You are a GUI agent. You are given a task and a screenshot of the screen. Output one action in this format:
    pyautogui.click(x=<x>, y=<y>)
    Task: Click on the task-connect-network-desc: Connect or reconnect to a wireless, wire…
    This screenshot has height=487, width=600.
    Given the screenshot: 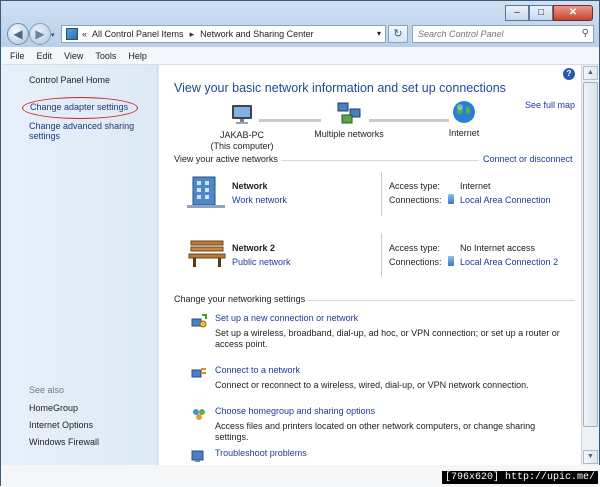 What is the action you would take?
    pyautogui.click(x=372, y=385)
    